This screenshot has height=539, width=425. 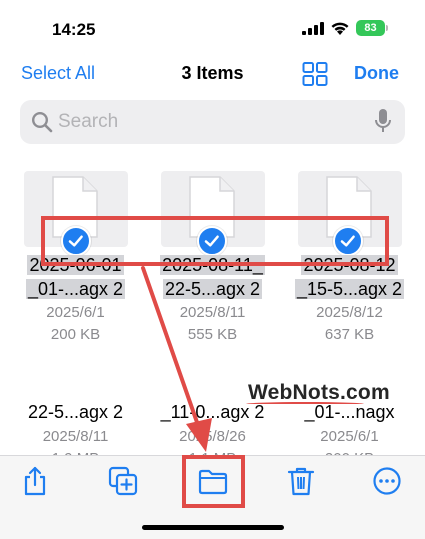 What do you see at coordinates (370, 28) in the screenshot?
I see `battery-indicator: 83` at bounding box center [370, 28].